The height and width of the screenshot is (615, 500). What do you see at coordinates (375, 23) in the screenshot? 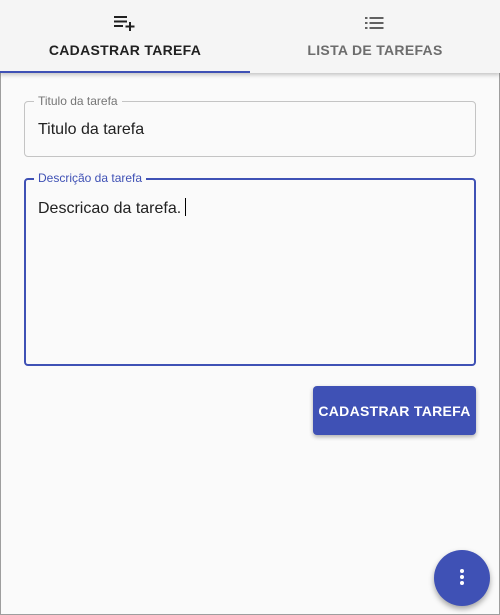
I see `list-icon` at bounding box center [375, 23].